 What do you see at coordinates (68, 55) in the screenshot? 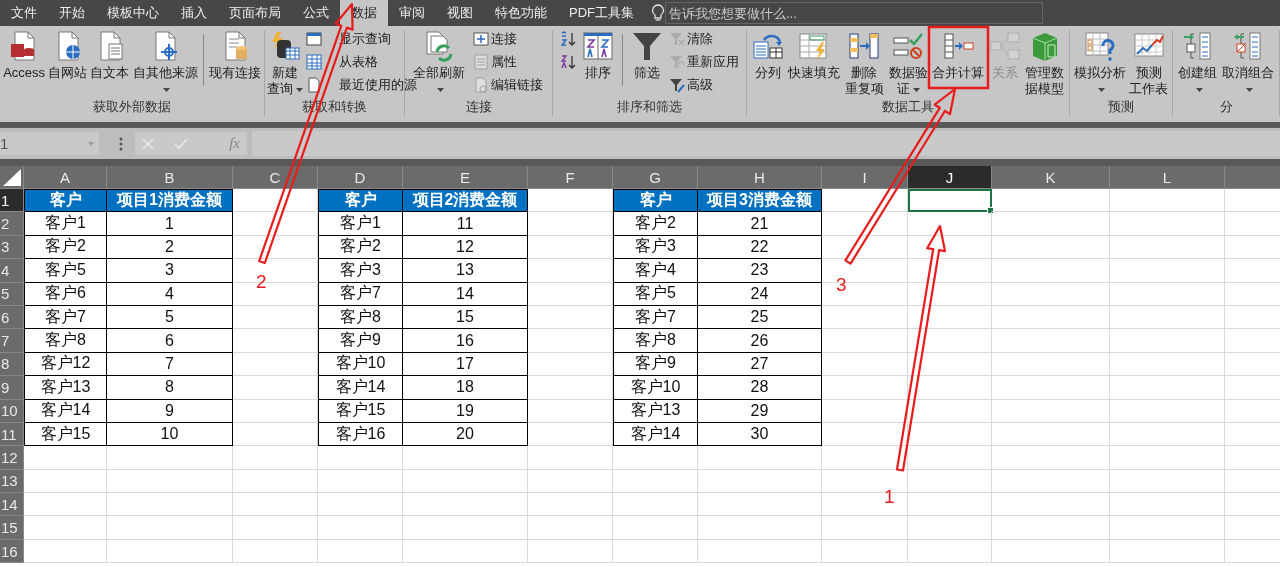
I see `ribbon-button: 自网站` at bounding box center [68, 55].